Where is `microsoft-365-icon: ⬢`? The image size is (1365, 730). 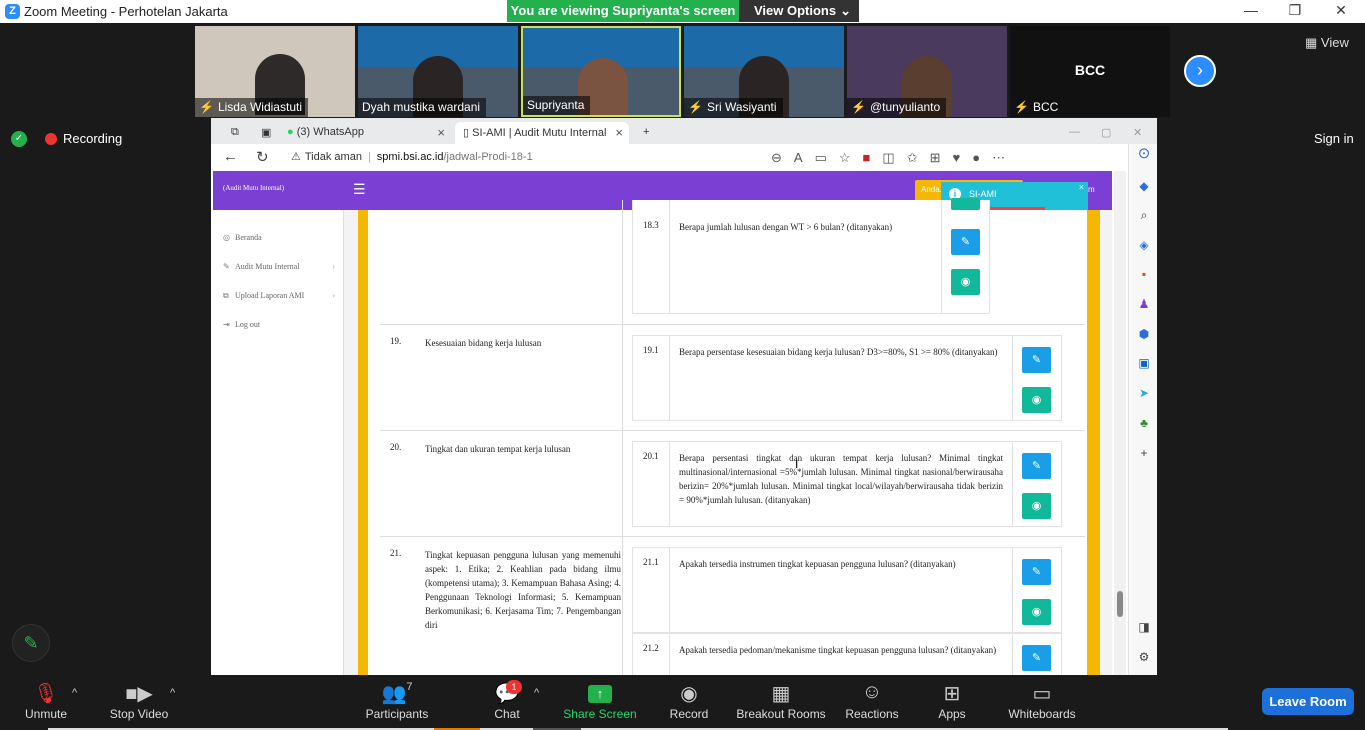
microsoft-365-icon: ⬢ is located at coordinates (1144, 334).